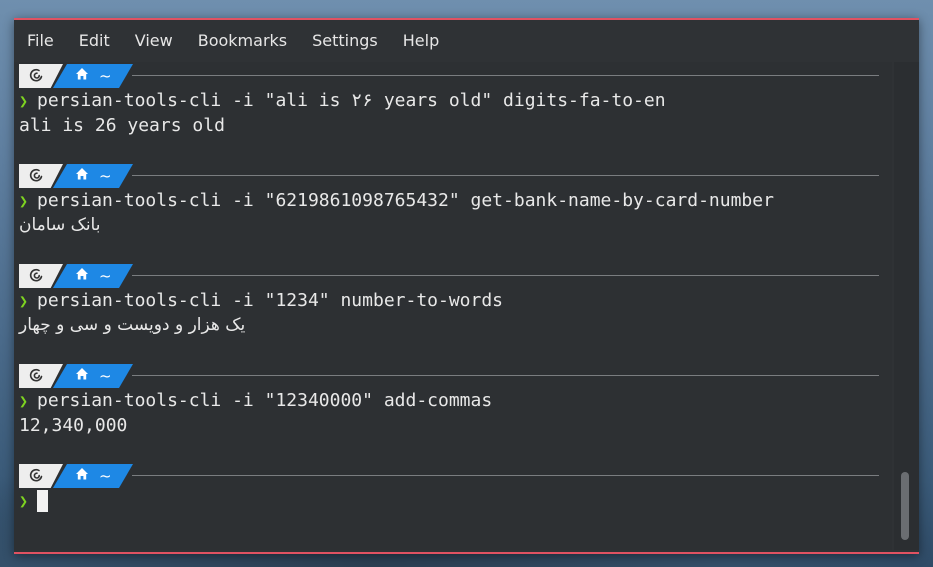  Describe the element at coordinates (40, 40) in the screenshot. I see `menu-file: File` at that location.